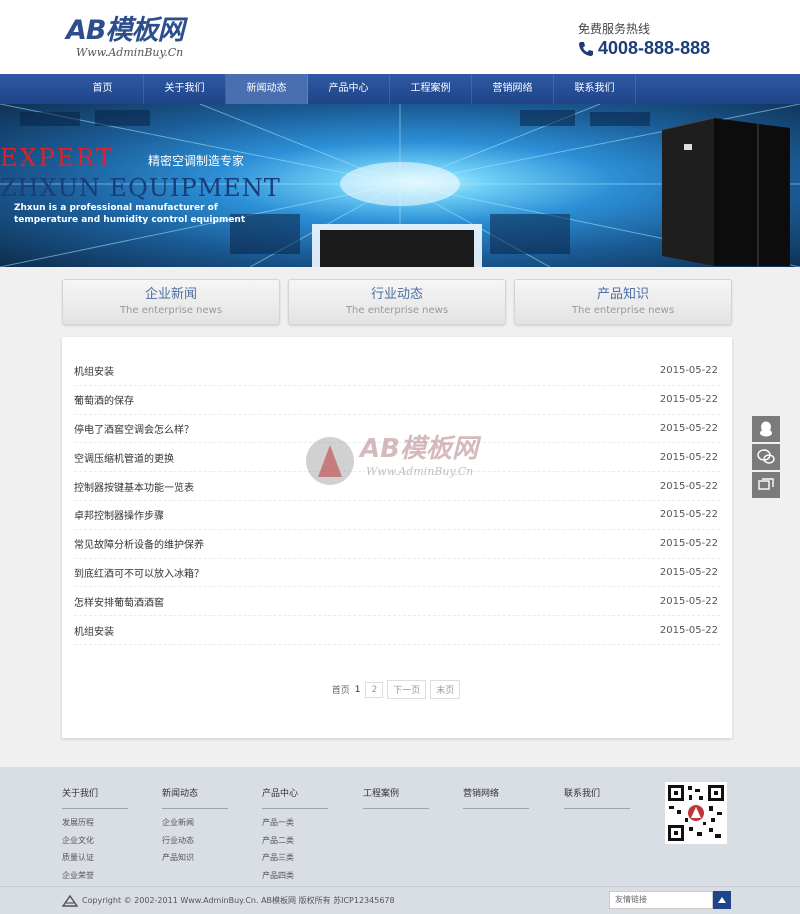 The height and width of the screenshot is (914, 800). I want to click on tab-news-category: 产品知识 The enterprise news, so click(623, 302).